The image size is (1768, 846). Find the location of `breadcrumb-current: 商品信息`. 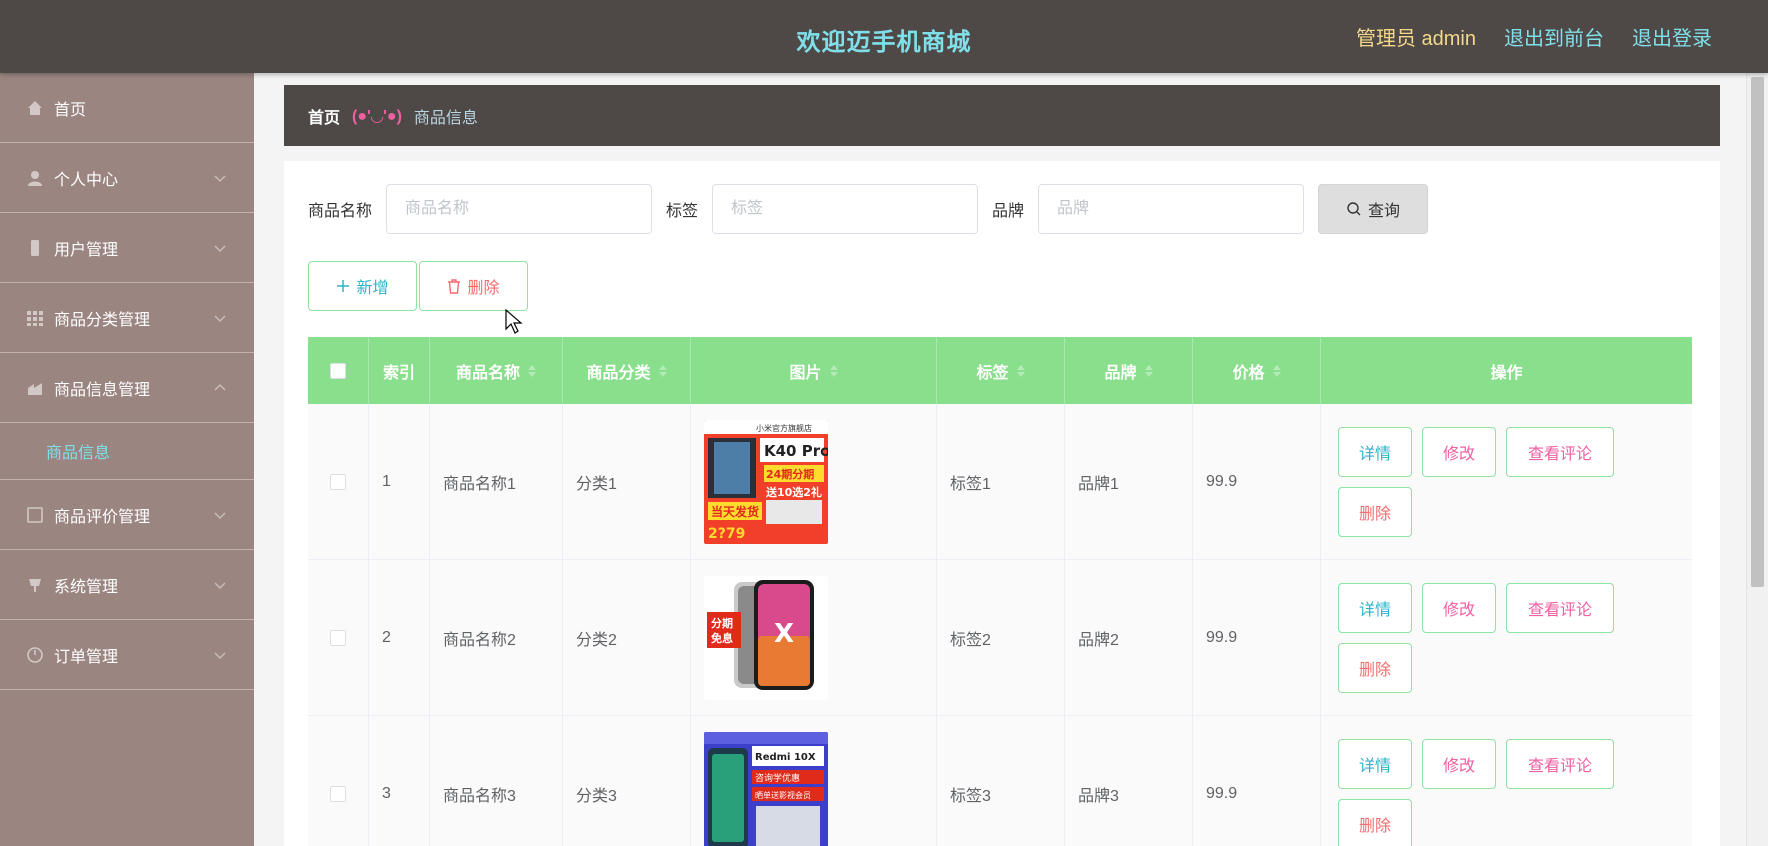

breadcrumb-current: 商品信息 is located at coordinates (445, 118).